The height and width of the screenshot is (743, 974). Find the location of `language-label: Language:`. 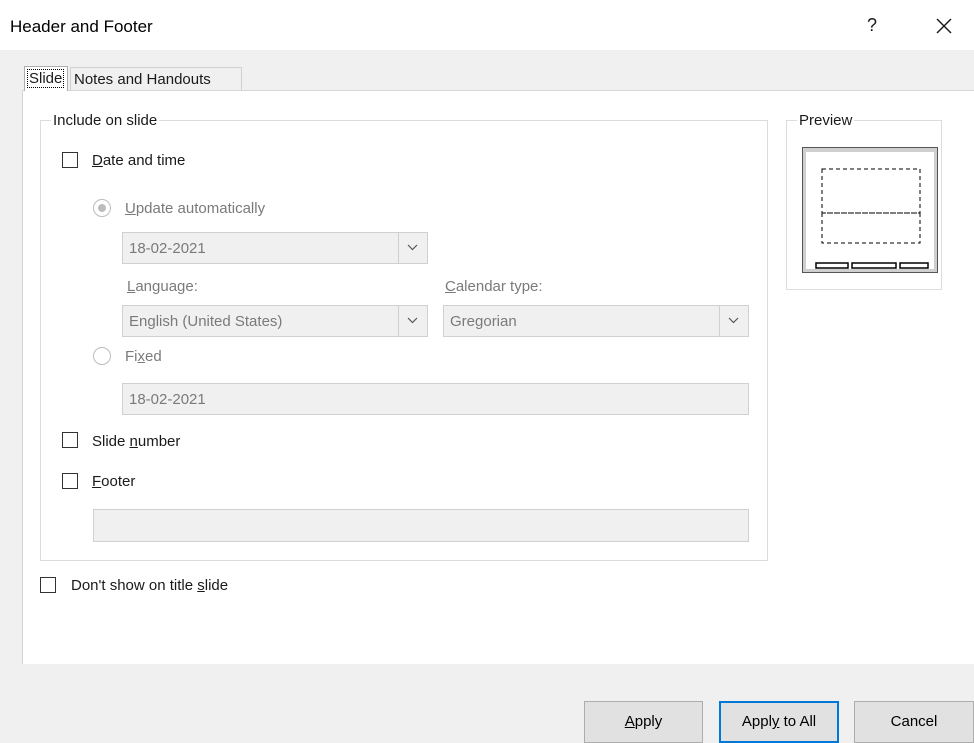

language-label: Language: is located at coordinates (162, 286).